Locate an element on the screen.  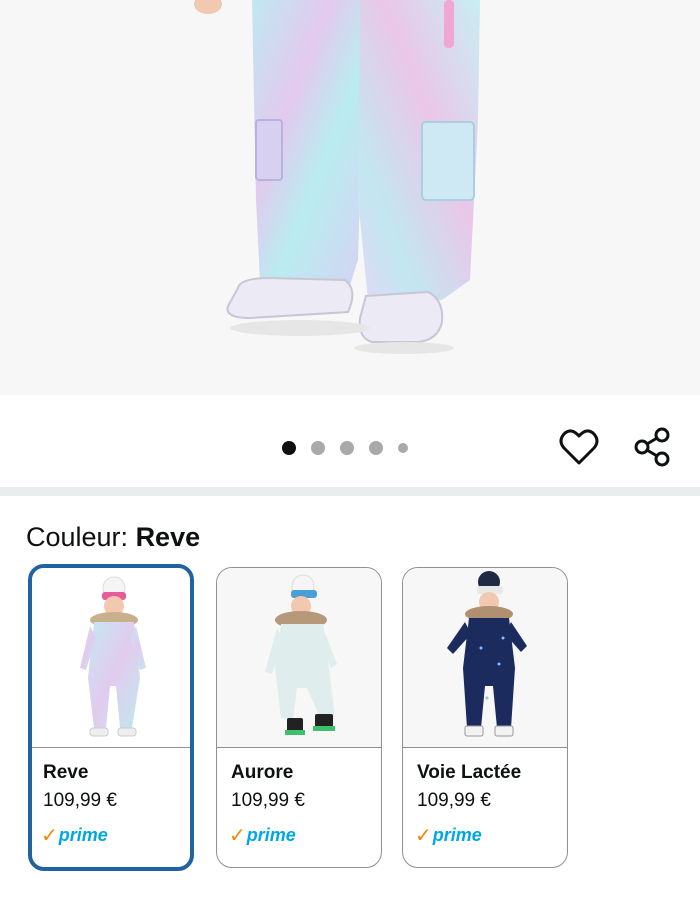
color-swatch-aurore: Aurore 109,99 € ✓ prime is located at coordinates (299, 717).